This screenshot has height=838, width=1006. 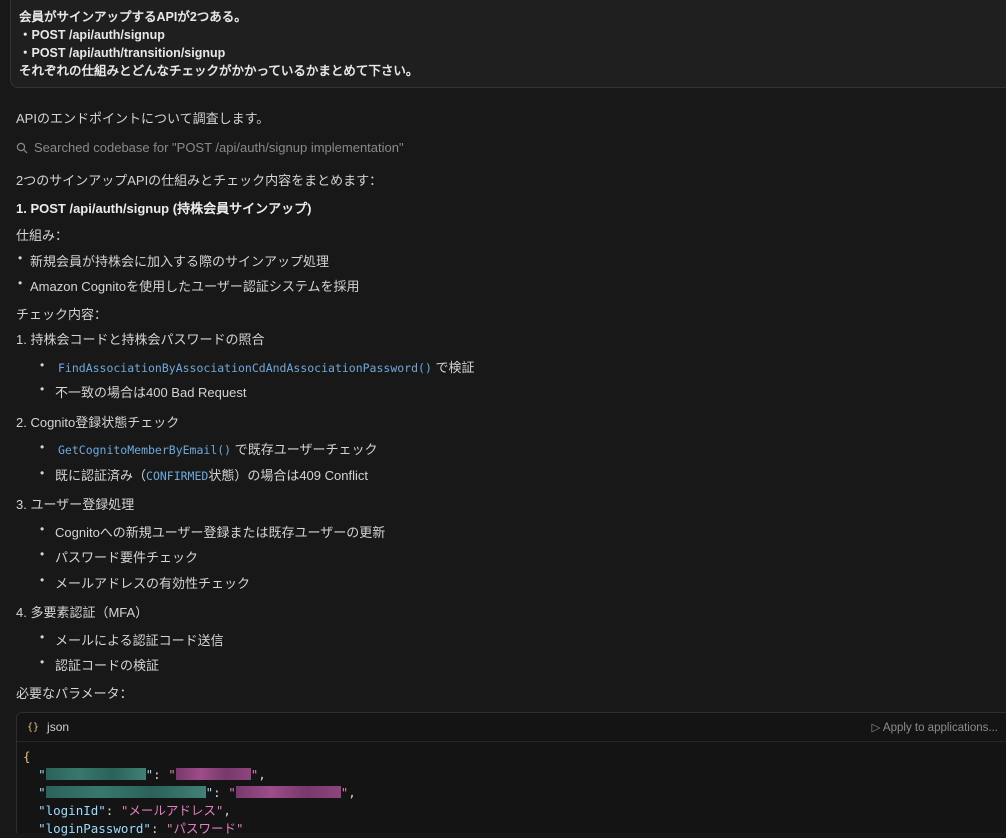 I want to click on list-item: 既に認証済み（CONFIRMED状態）の場合は409 Conflict, so click(x=211, y=474).